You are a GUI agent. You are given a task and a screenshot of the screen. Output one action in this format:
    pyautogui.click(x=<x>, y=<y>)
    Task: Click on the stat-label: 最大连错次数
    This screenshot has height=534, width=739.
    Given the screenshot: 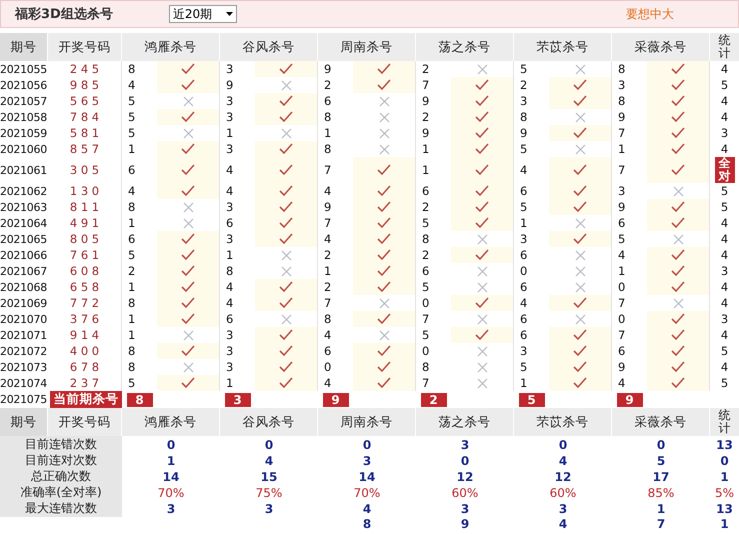 What is the action you would take?
    pyautogui.click(x=61, y=509)
    